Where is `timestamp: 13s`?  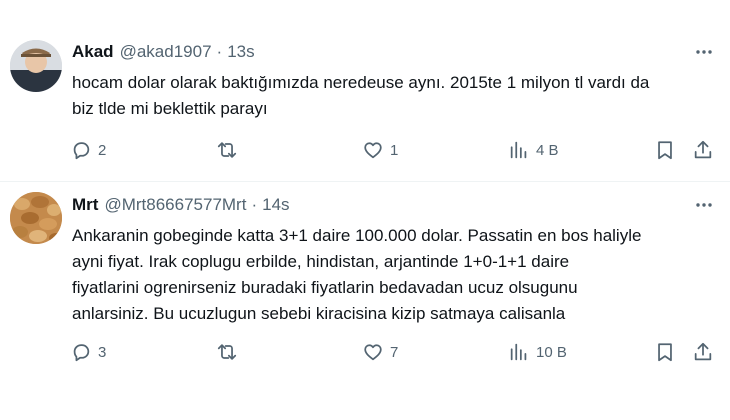 timestamp: 13s is located at coordinates (240, 52).